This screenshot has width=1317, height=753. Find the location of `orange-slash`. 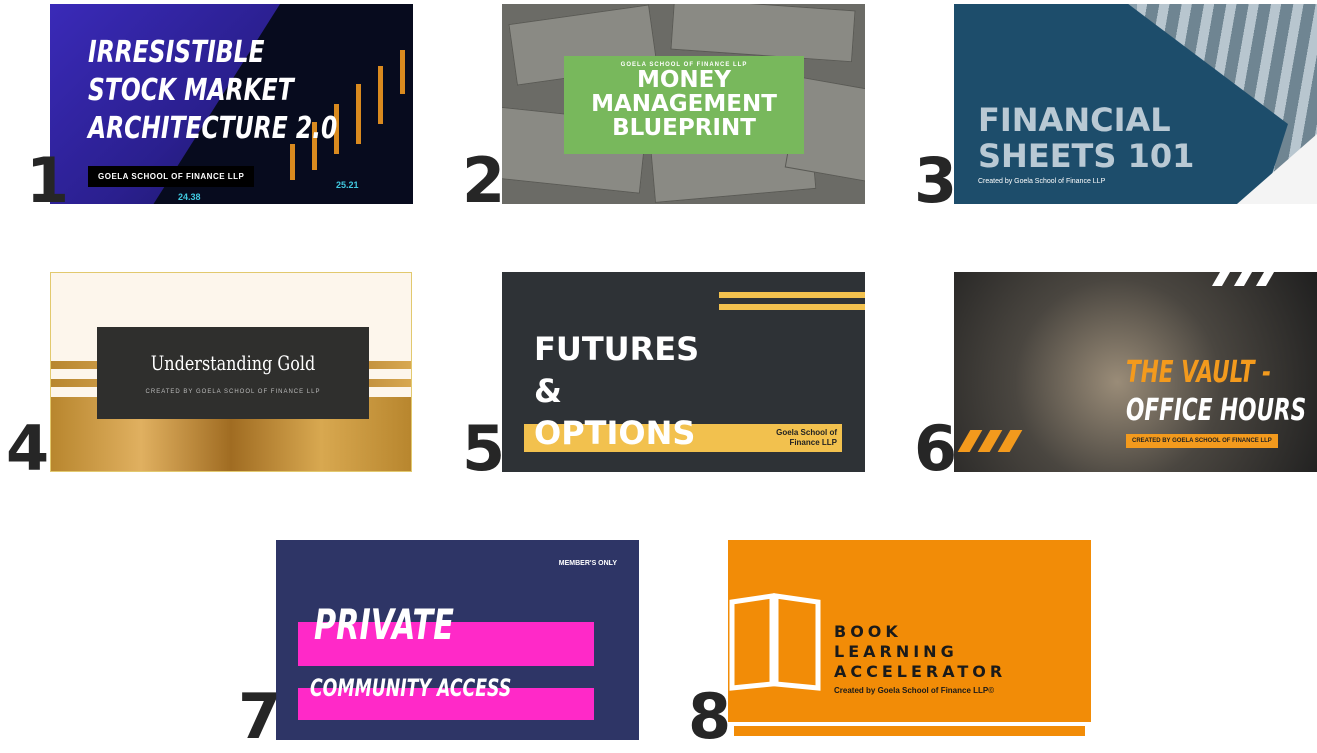

orange-slash is located at coordinates (1010, 441).